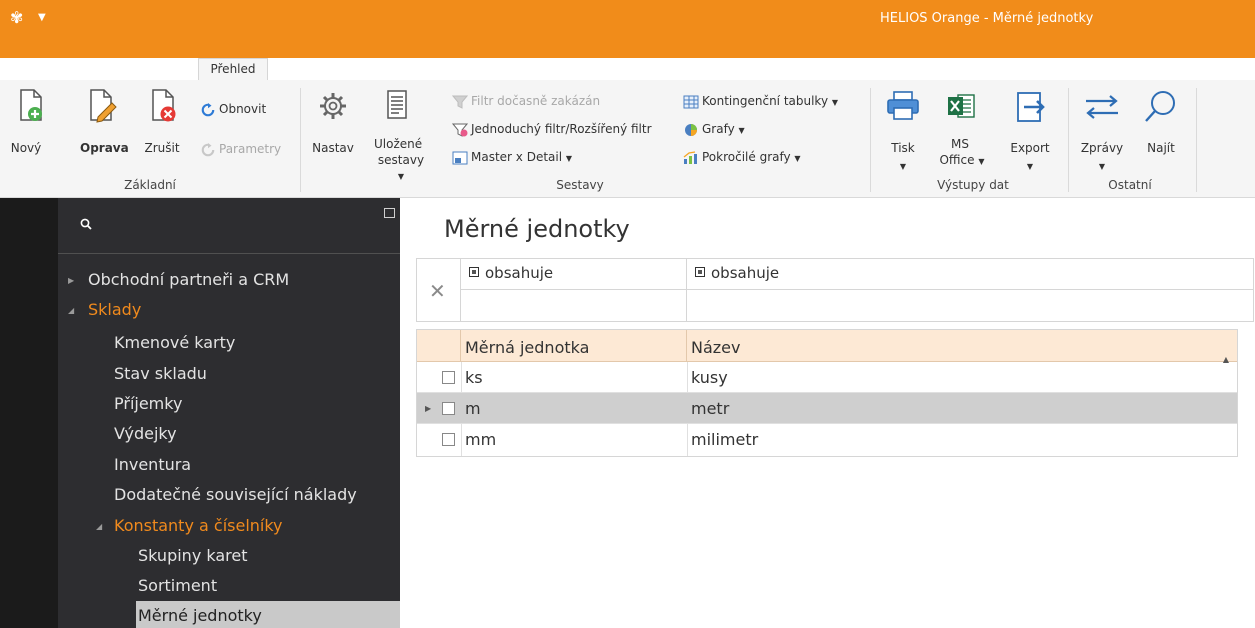 This screenshot has height=628, width=1255. What do you see at coordinates (193, 556) in the screenshot?
I see `nav-item-skupiny-karet: Skupiny karet` at bounding box center [193, 556].